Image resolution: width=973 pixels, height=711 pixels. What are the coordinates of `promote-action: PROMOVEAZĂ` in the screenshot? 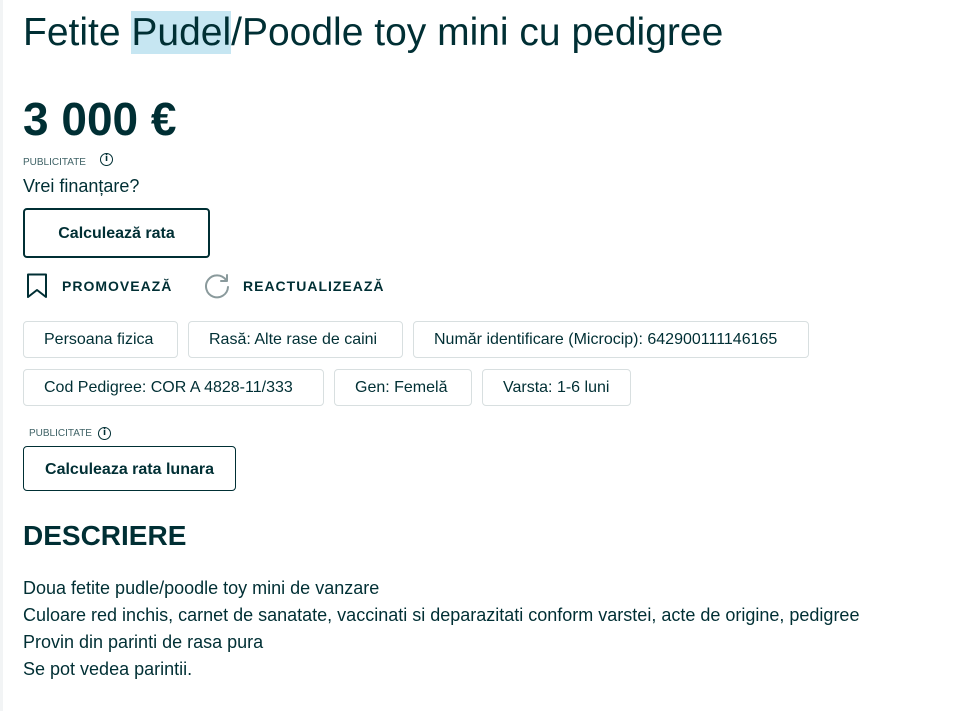 It's located at (99, 286).